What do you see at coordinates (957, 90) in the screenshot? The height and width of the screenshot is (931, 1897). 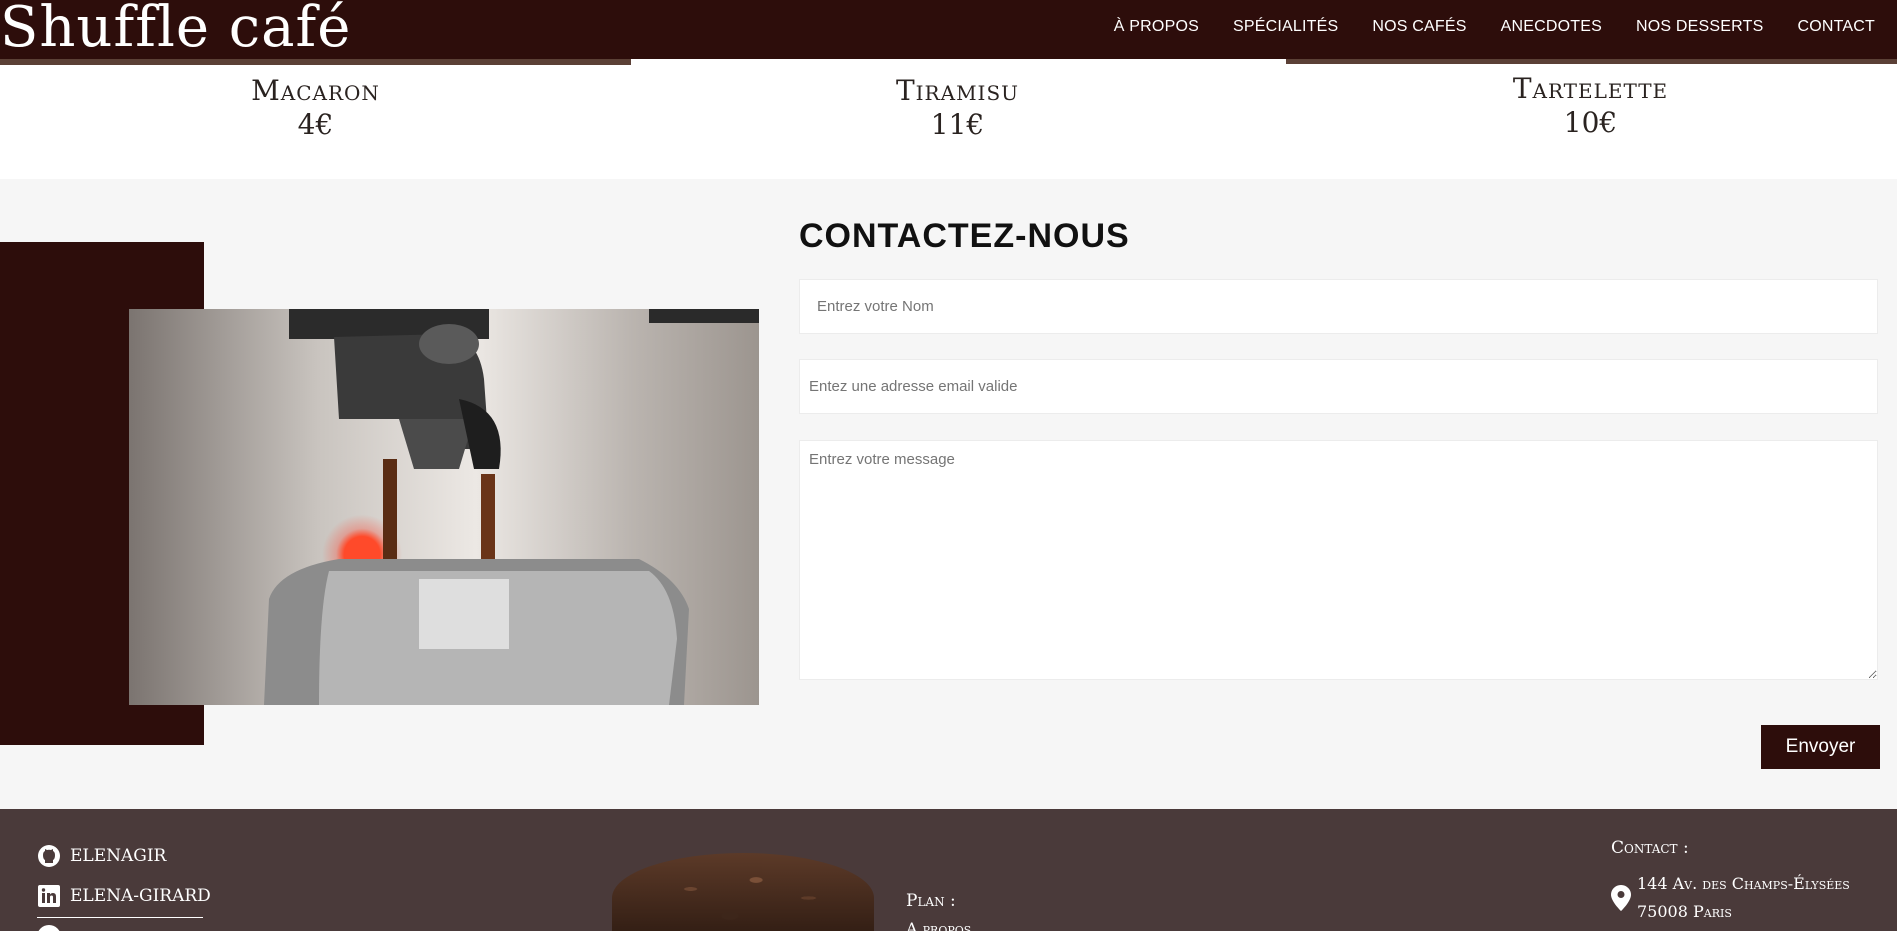 I see `dessert-name: Tiramisu` at bounding box center [957, 90].